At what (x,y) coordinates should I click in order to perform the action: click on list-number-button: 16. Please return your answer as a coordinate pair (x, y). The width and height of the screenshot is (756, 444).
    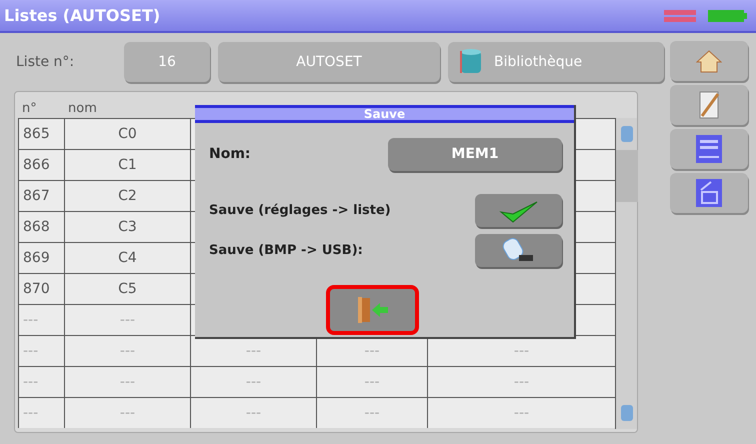
    Looking at the image, I should click on (167, 62).